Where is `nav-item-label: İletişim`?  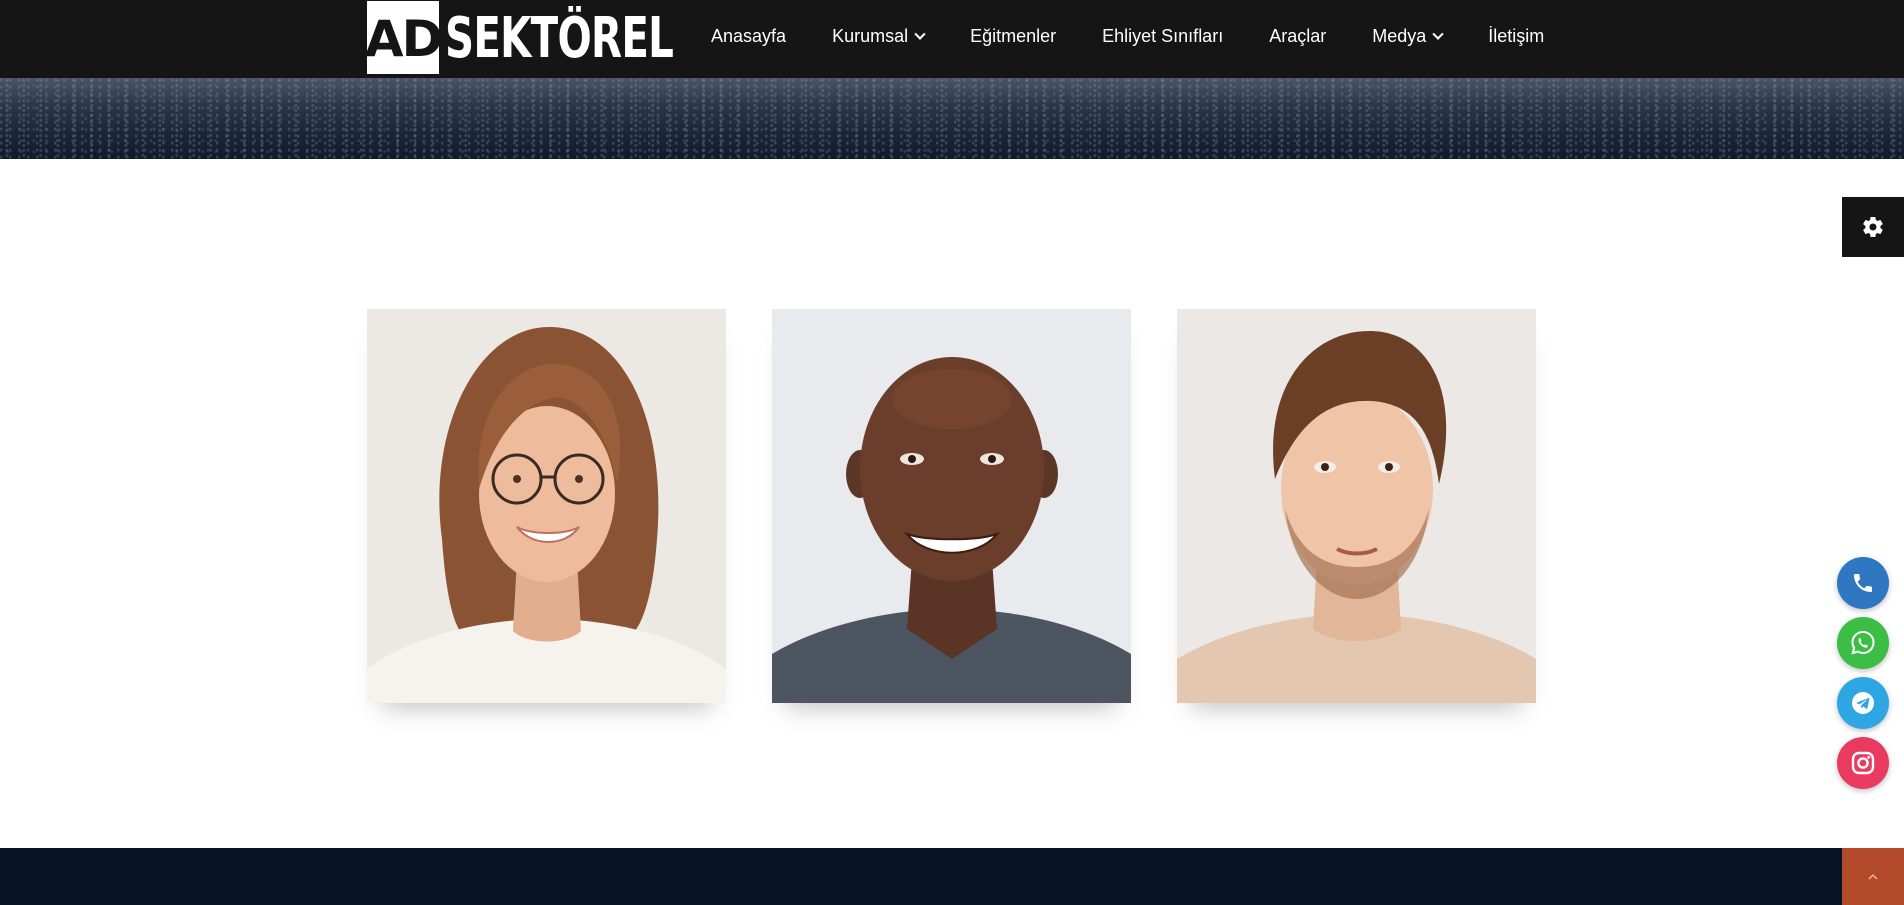 nav-item-label: İletişim is located at coordinates (1516, 36).